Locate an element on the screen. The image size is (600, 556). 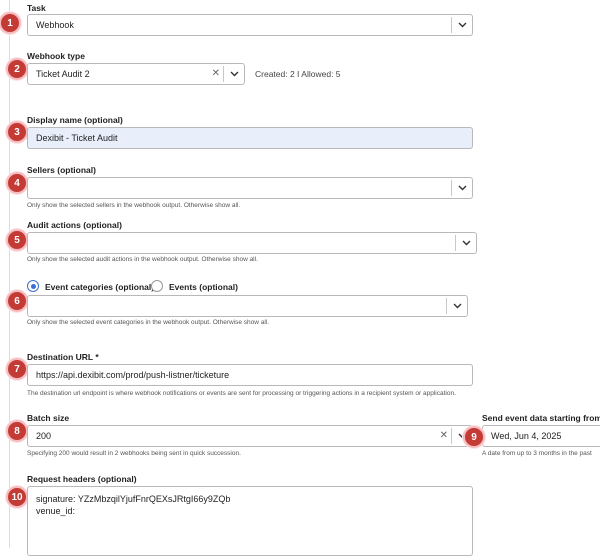
send-start-date-input: Wed, Jun 4, 2025 is located at coordinates (541, 436).